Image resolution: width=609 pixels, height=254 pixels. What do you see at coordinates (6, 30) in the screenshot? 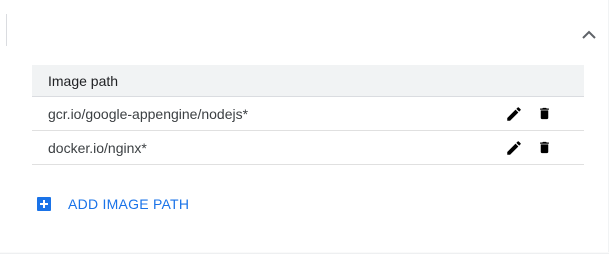
I see `left-divider` at bounding box center [6, 30].